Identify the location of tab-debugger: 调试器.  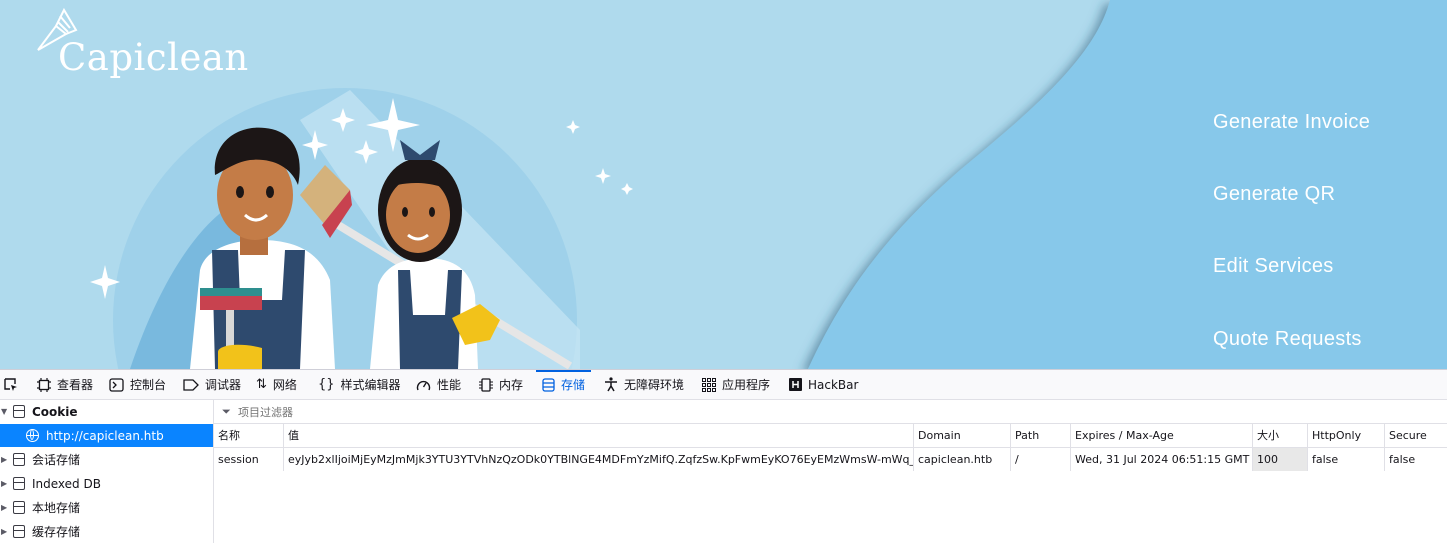
(212, 384).